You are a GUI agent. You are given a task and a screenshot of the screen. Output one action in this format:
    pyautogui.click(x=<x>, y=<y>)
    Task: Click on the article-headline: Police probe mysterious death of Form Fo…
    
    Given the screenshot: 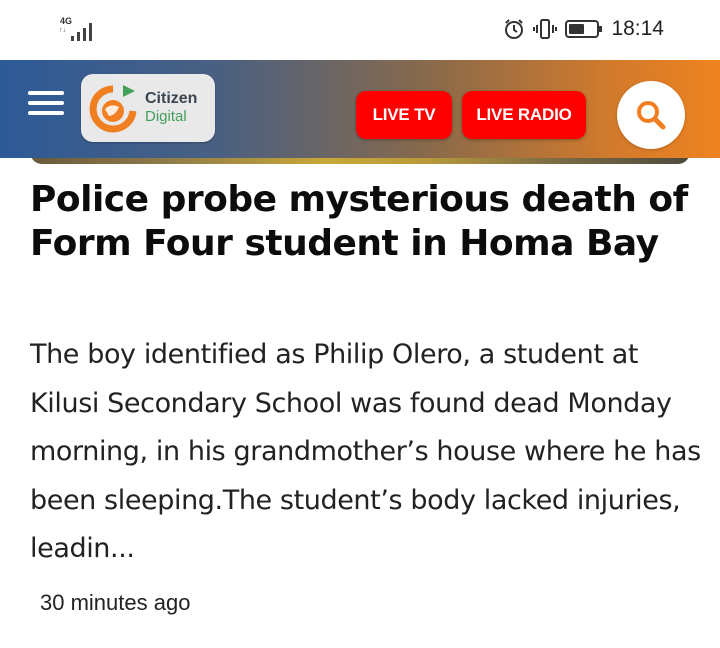 What is the action you would take?
    pyautogui.click(x=365, y=222)
    